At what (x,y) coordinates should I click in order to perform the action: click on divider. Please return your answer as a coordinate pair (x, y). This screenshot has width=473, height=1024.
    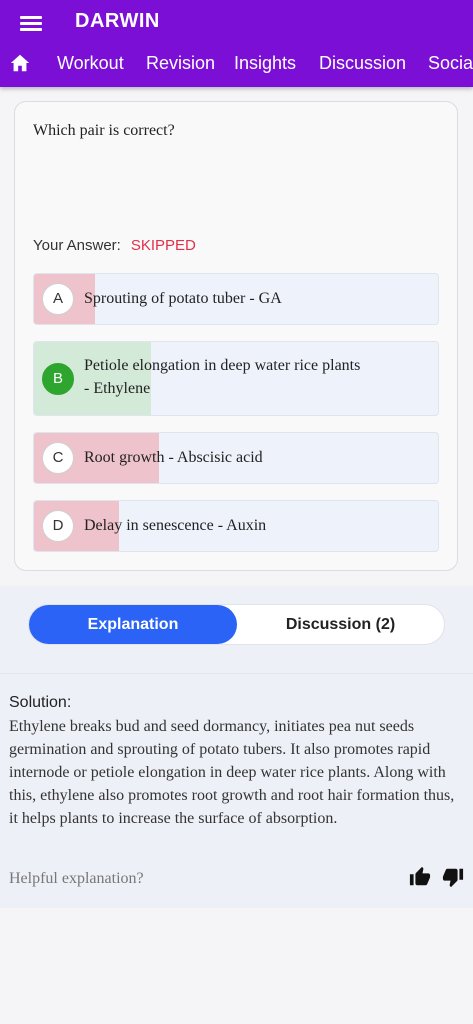
    Looking at the image, I should click on (236, 673).